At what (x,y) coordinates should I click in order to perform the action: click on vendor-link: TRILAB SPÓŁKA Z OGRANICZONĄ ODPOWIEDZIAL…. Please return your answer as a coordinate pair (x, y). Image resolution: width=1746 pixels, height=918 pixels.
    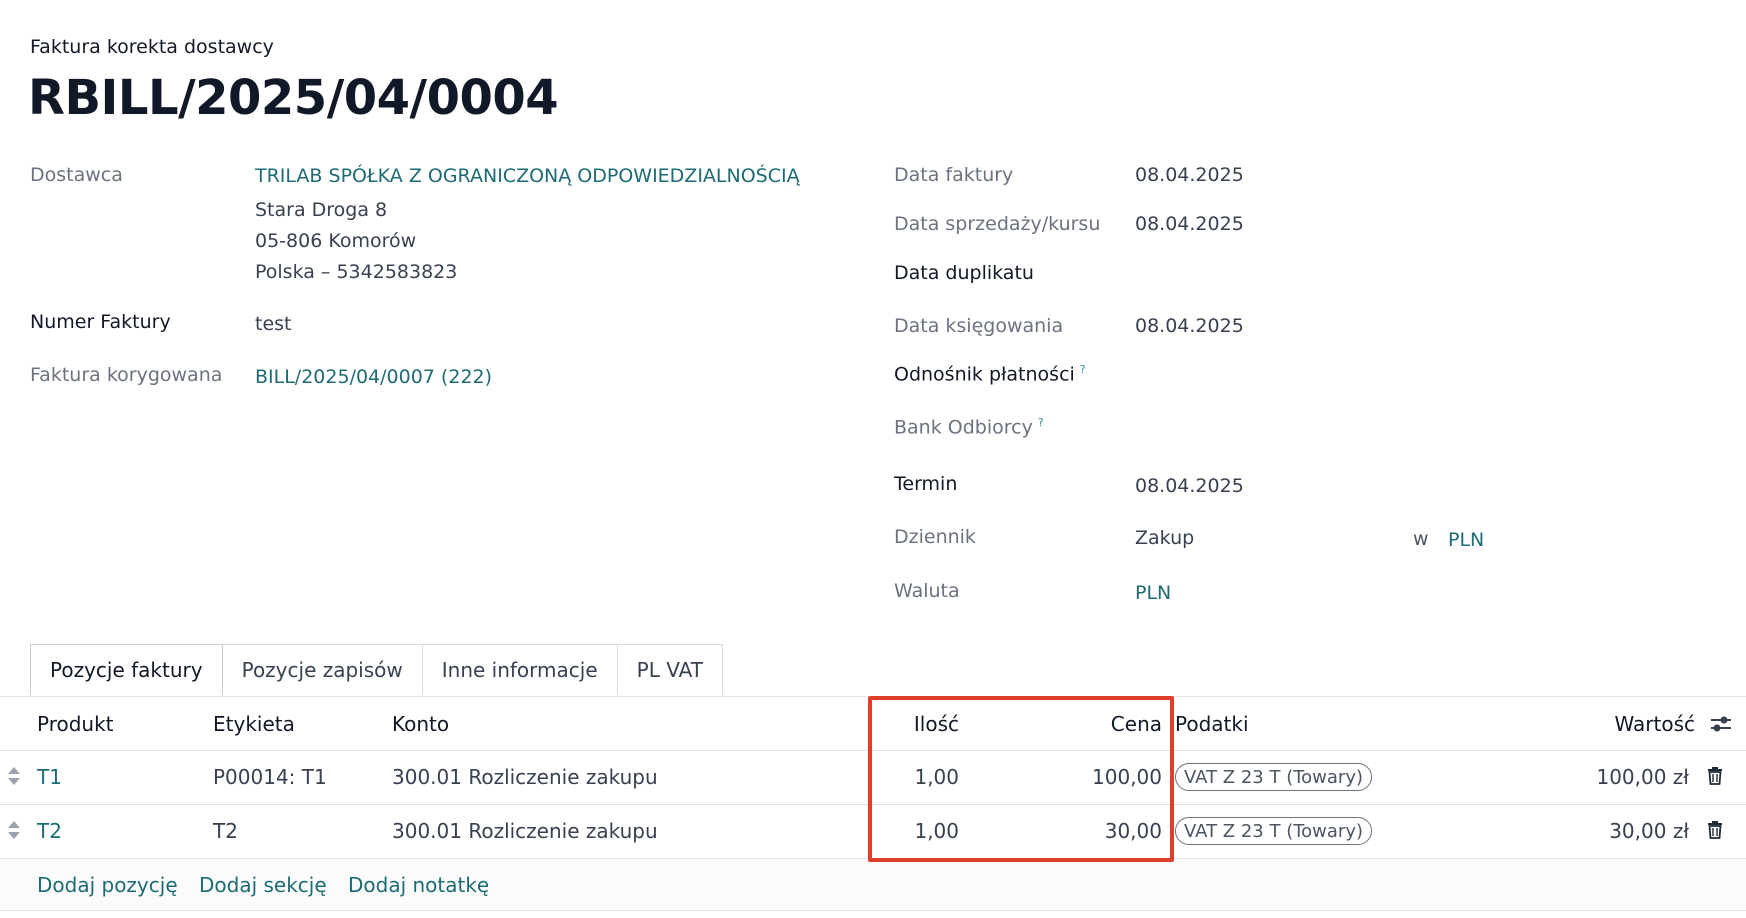
    Looking at the image, I should click on (527, 176).